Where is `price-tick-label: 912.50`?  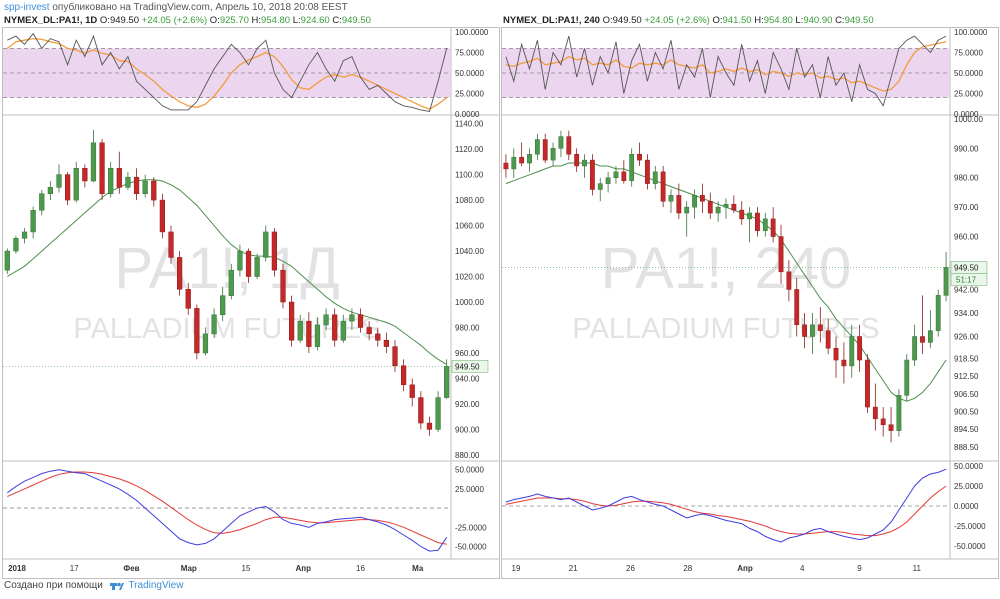
price-tick-label: 912.50 is located at coordinates (966, 376).